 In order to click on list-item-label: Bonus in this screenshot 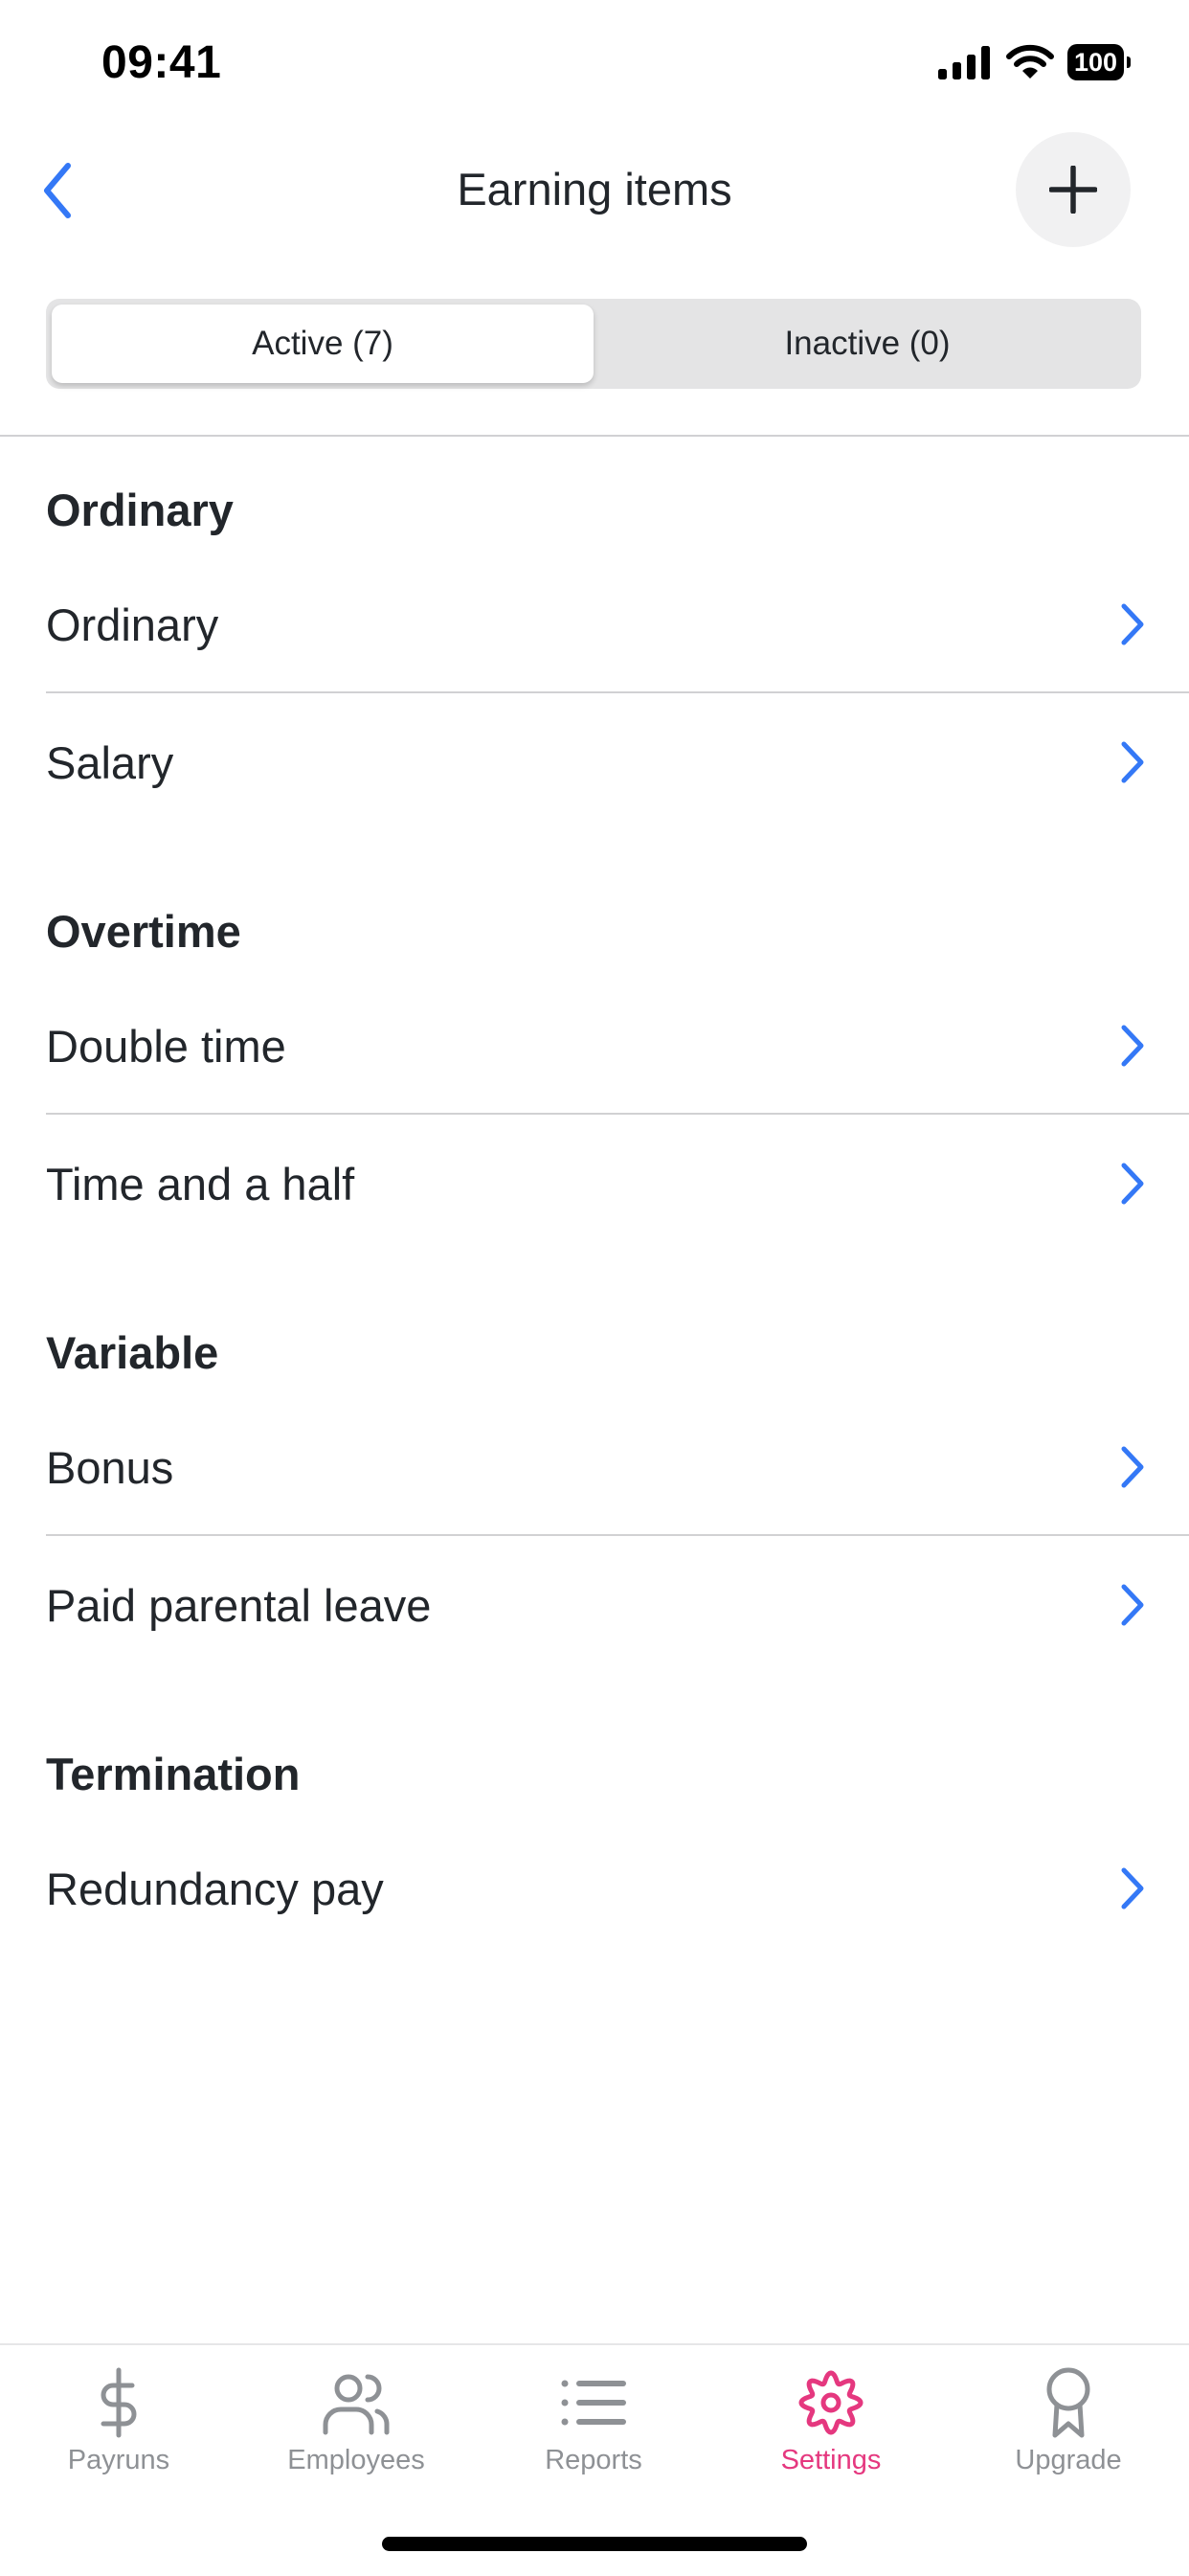, I will do `click(110, 1467)`.